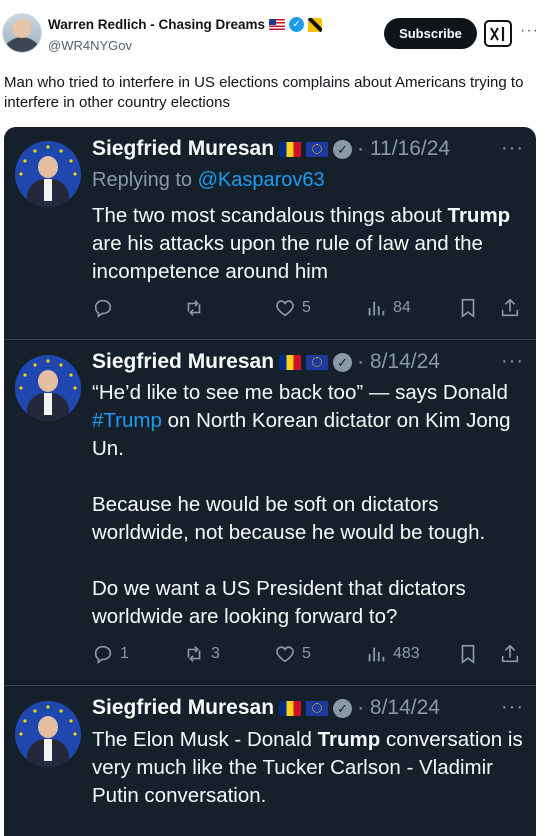  Describe the element at coordinates (270, 309) in the screenshot. I see `tweet-actions: 5 84` at that location.